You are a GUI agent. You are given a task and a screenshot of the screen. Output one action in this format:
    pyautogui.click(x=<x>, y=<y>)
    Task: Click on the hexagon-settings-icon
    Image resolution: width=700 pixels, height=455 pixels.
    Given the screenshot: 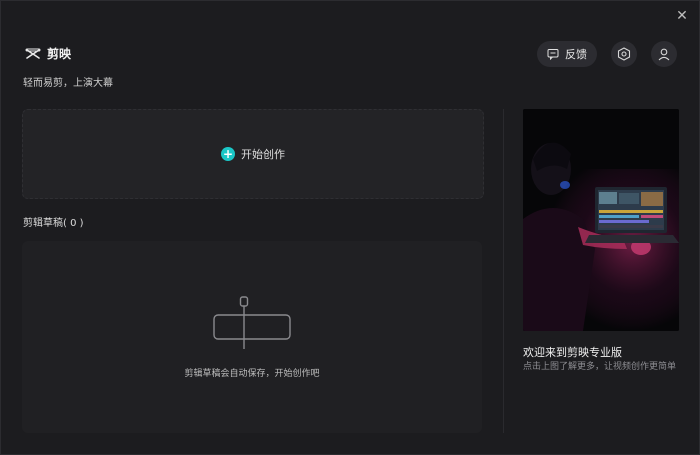 What is the action you would take?
    pyautogui.click(x=624, y=54)
    